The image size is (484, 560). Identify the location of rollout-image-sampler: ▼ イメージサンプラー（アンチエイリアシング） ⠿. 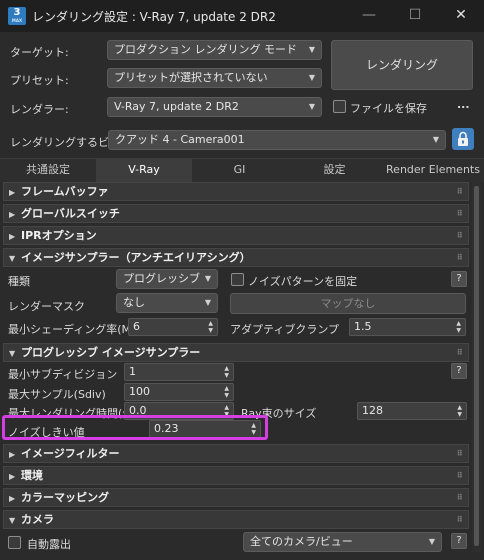
(236, 257).